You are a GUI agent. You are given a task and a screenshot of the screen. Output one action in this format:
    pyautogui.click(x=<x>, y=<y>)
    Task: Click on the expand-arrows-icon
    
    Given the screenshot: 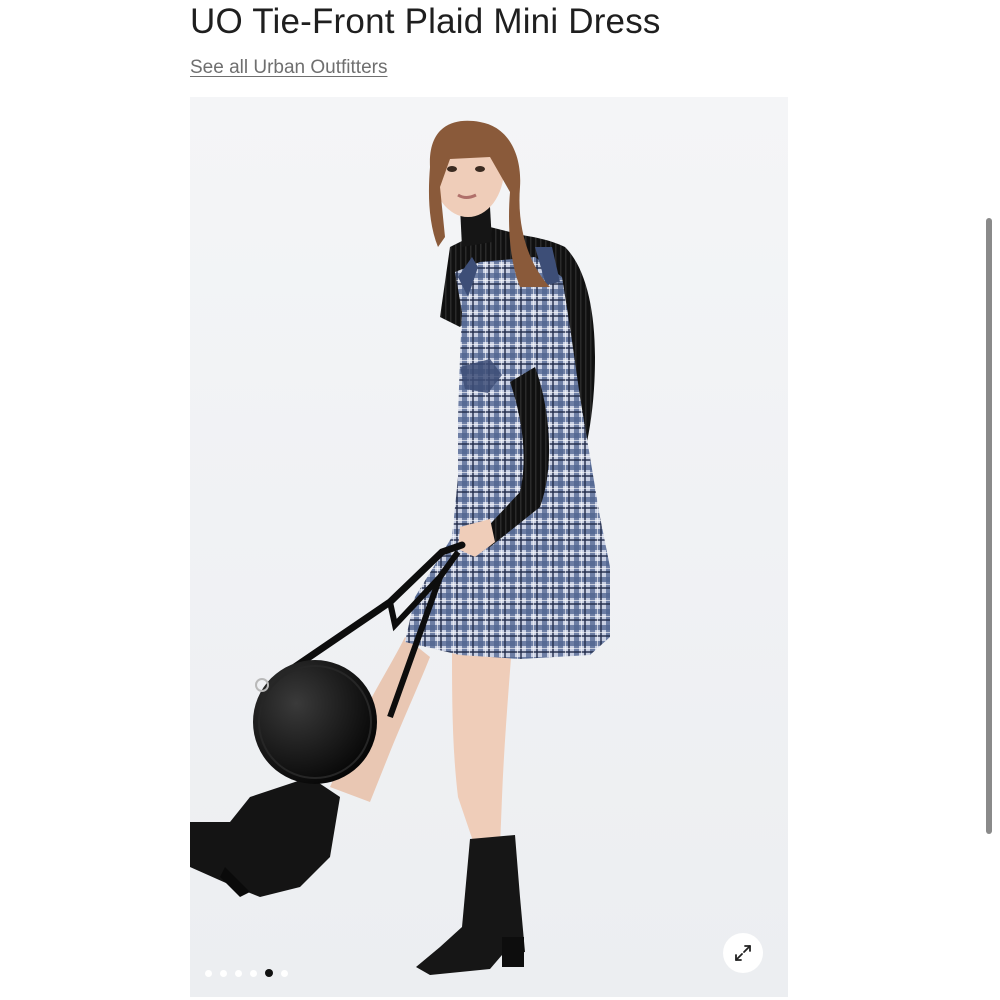 What is the action you would take?
    pyautogui.click(x=743, y=953)
    